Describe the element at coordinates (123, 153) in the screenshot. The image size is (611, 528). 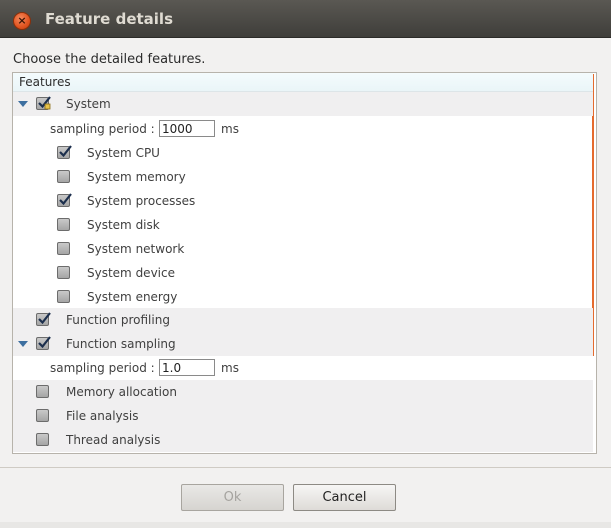
I see `tree-row-label: System CPU` at that location.